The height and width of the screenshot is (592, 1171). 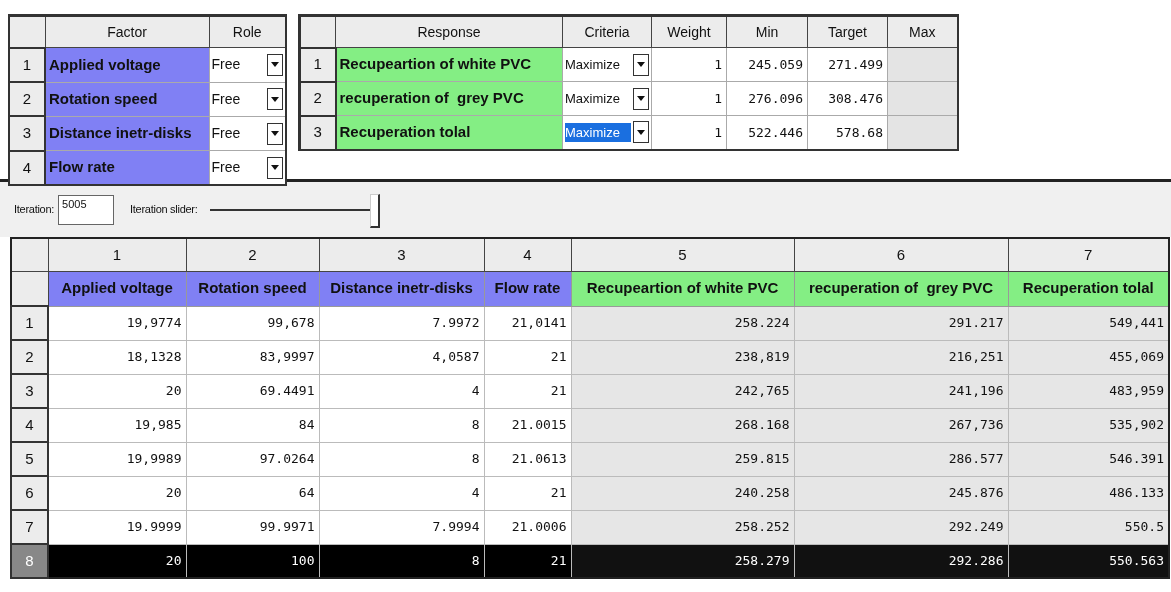 I want to click on column-header: 1, so click(x=117, y=254).